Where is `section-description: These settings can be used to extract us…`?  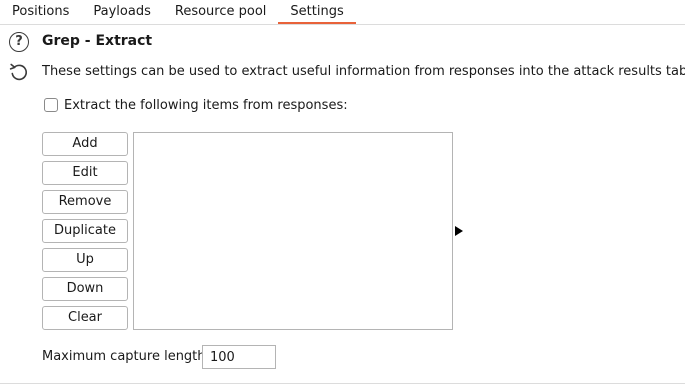
section-description: These settings can be used to extract us… is located at coordinates (363, 71).